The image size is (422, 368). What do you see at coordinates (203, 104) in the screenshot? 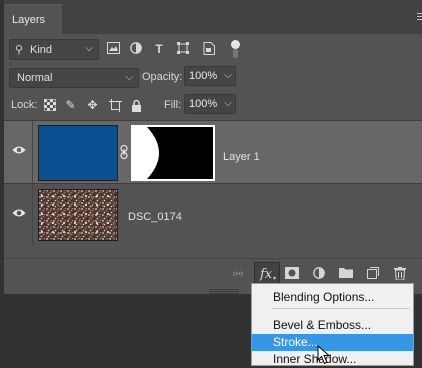
I see `fill-value: 100%` at bounding box center [203, 104].